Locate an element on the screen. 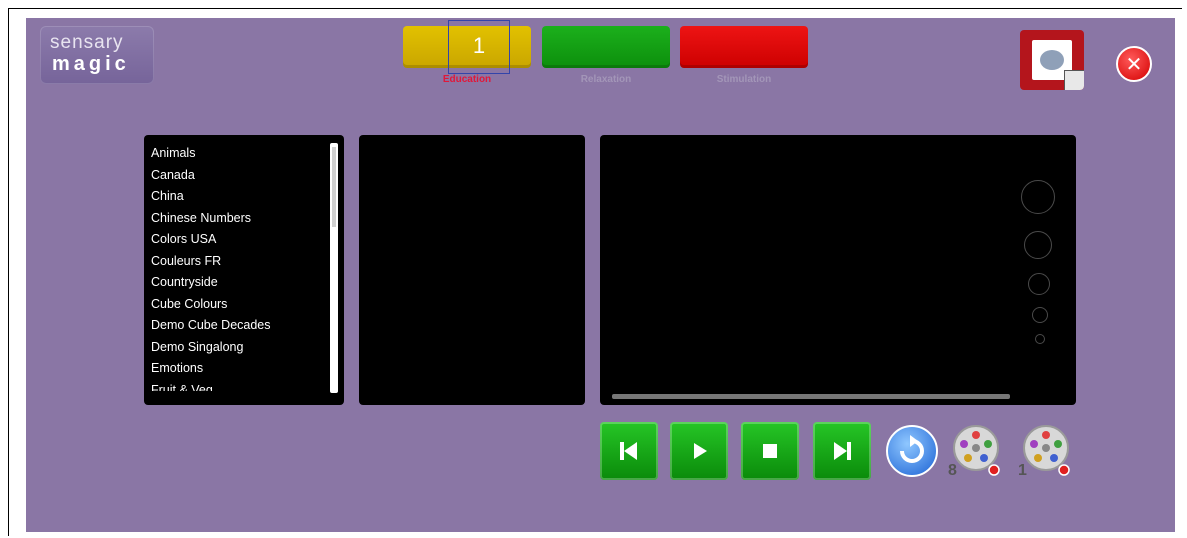 This screenshot has width=1187, height=538. playlist-scroll-thumb is located at coordinates (334, 187).